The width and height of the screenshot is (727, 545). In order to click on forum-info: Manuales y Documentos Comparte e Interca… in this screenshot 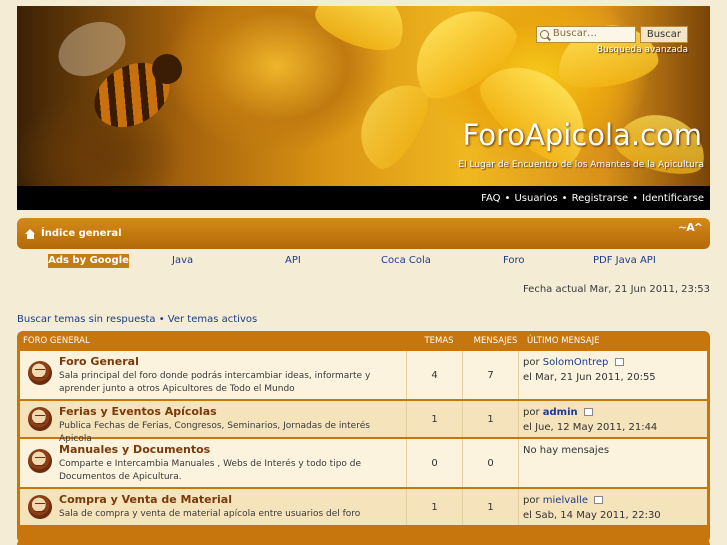, I will do `click(213, 463)`.